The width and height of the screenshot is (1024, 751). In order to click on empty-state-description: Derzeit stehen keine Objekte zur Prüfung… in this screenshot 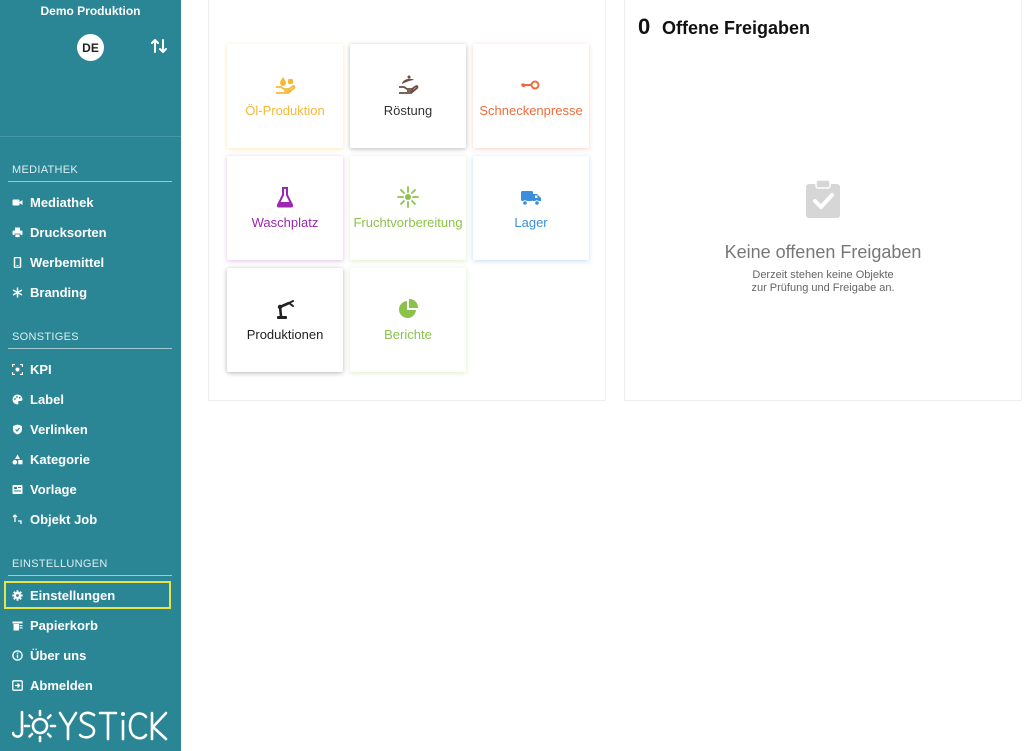, I will do `click(823, 282)`.